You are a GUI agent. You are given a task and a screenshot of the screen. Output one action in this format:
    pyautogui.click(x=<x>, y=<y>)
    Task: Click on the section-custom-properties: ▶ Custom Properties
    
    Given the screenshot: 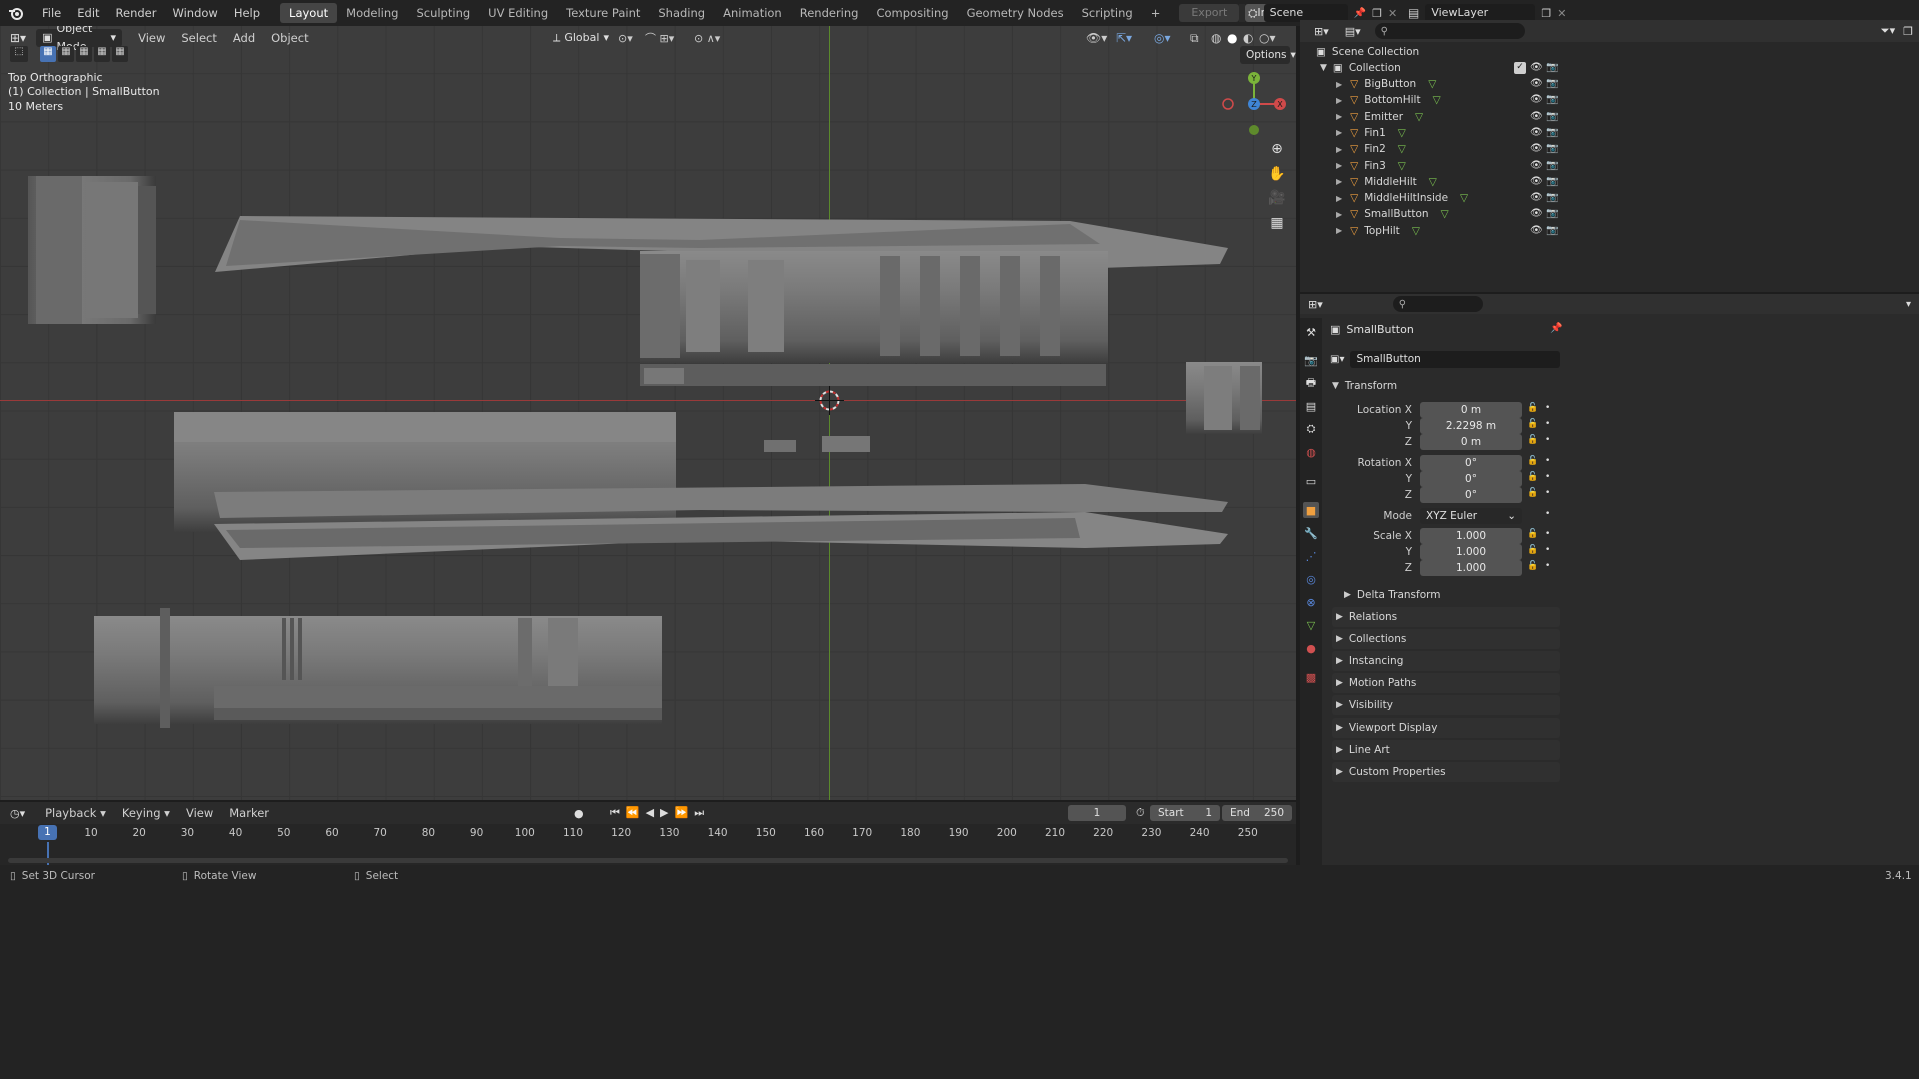 What is the action you would take?
    pyautogui.click(x=1446, y=771)
    